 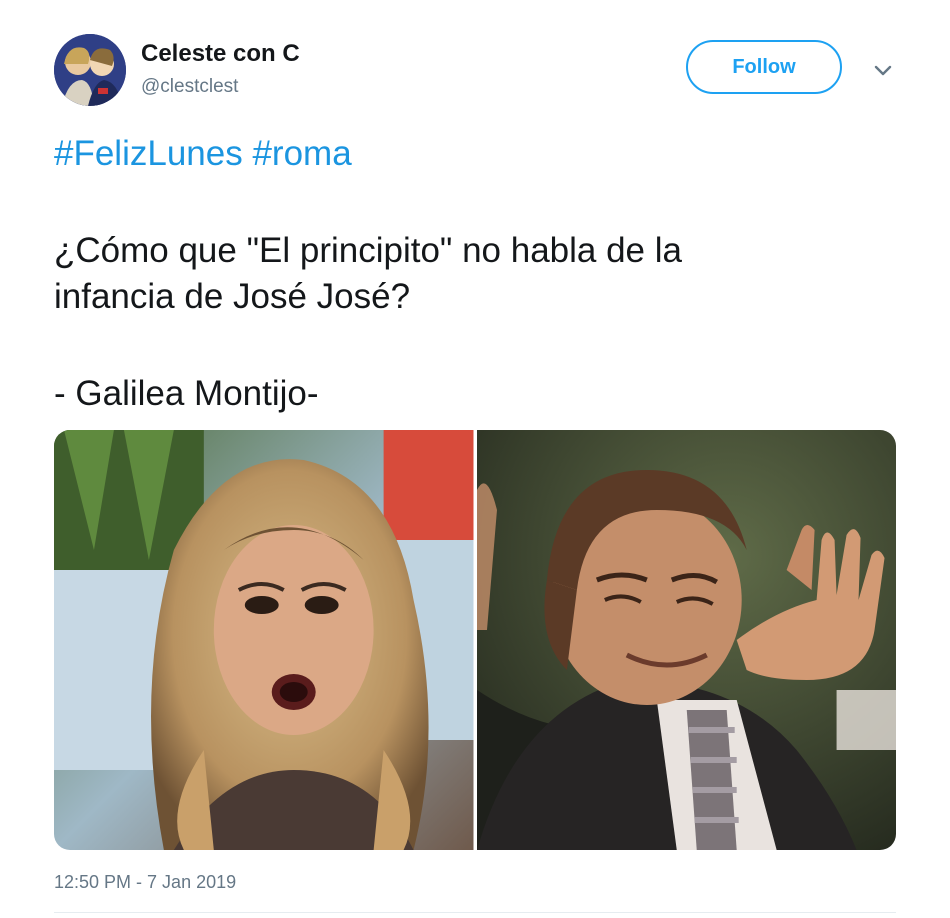 What do you see at coordinates (192, 882) in the screenshot?
I see `timestamp-date: 7 Jan 2019` at bounding box center [192, 882].